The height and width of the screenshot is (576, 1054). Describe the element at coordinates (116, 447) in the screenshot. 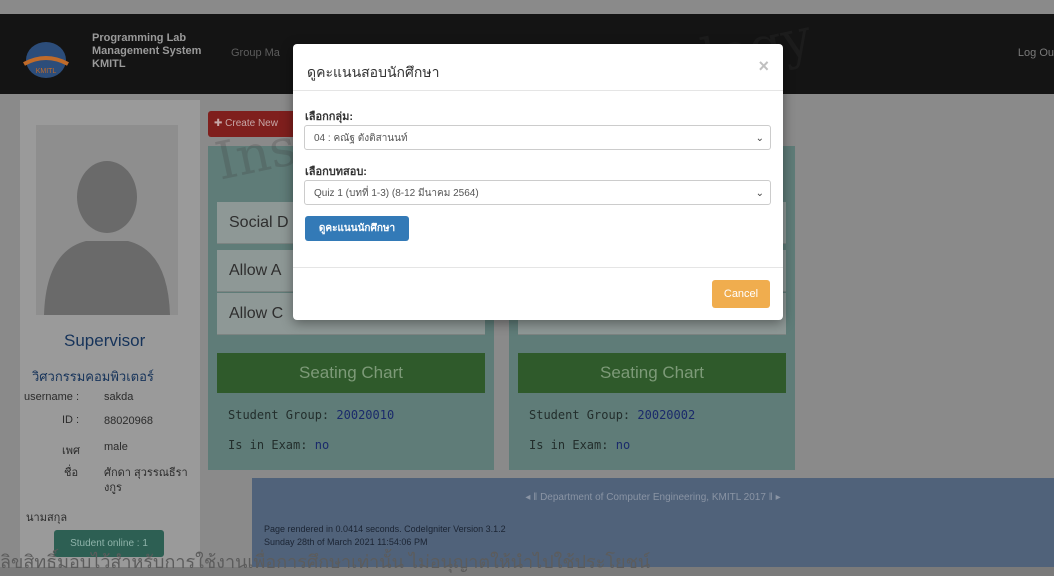

I see `gender-value: male` at that location.